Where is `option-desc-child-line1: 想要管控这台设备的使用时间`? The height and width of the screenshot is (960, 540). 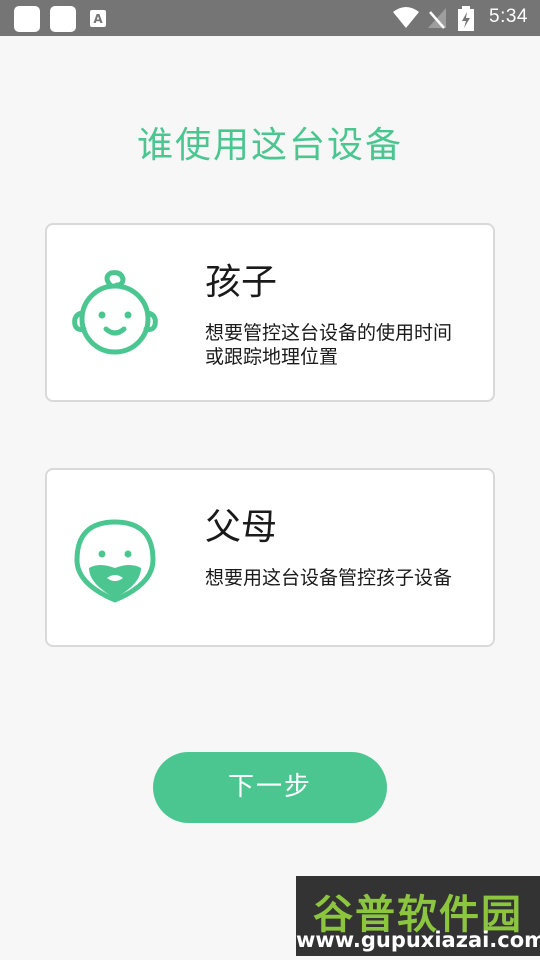
option-desc-child-line1: 想要管控这台设备的使用时间 is located at coordinates (329, 333).